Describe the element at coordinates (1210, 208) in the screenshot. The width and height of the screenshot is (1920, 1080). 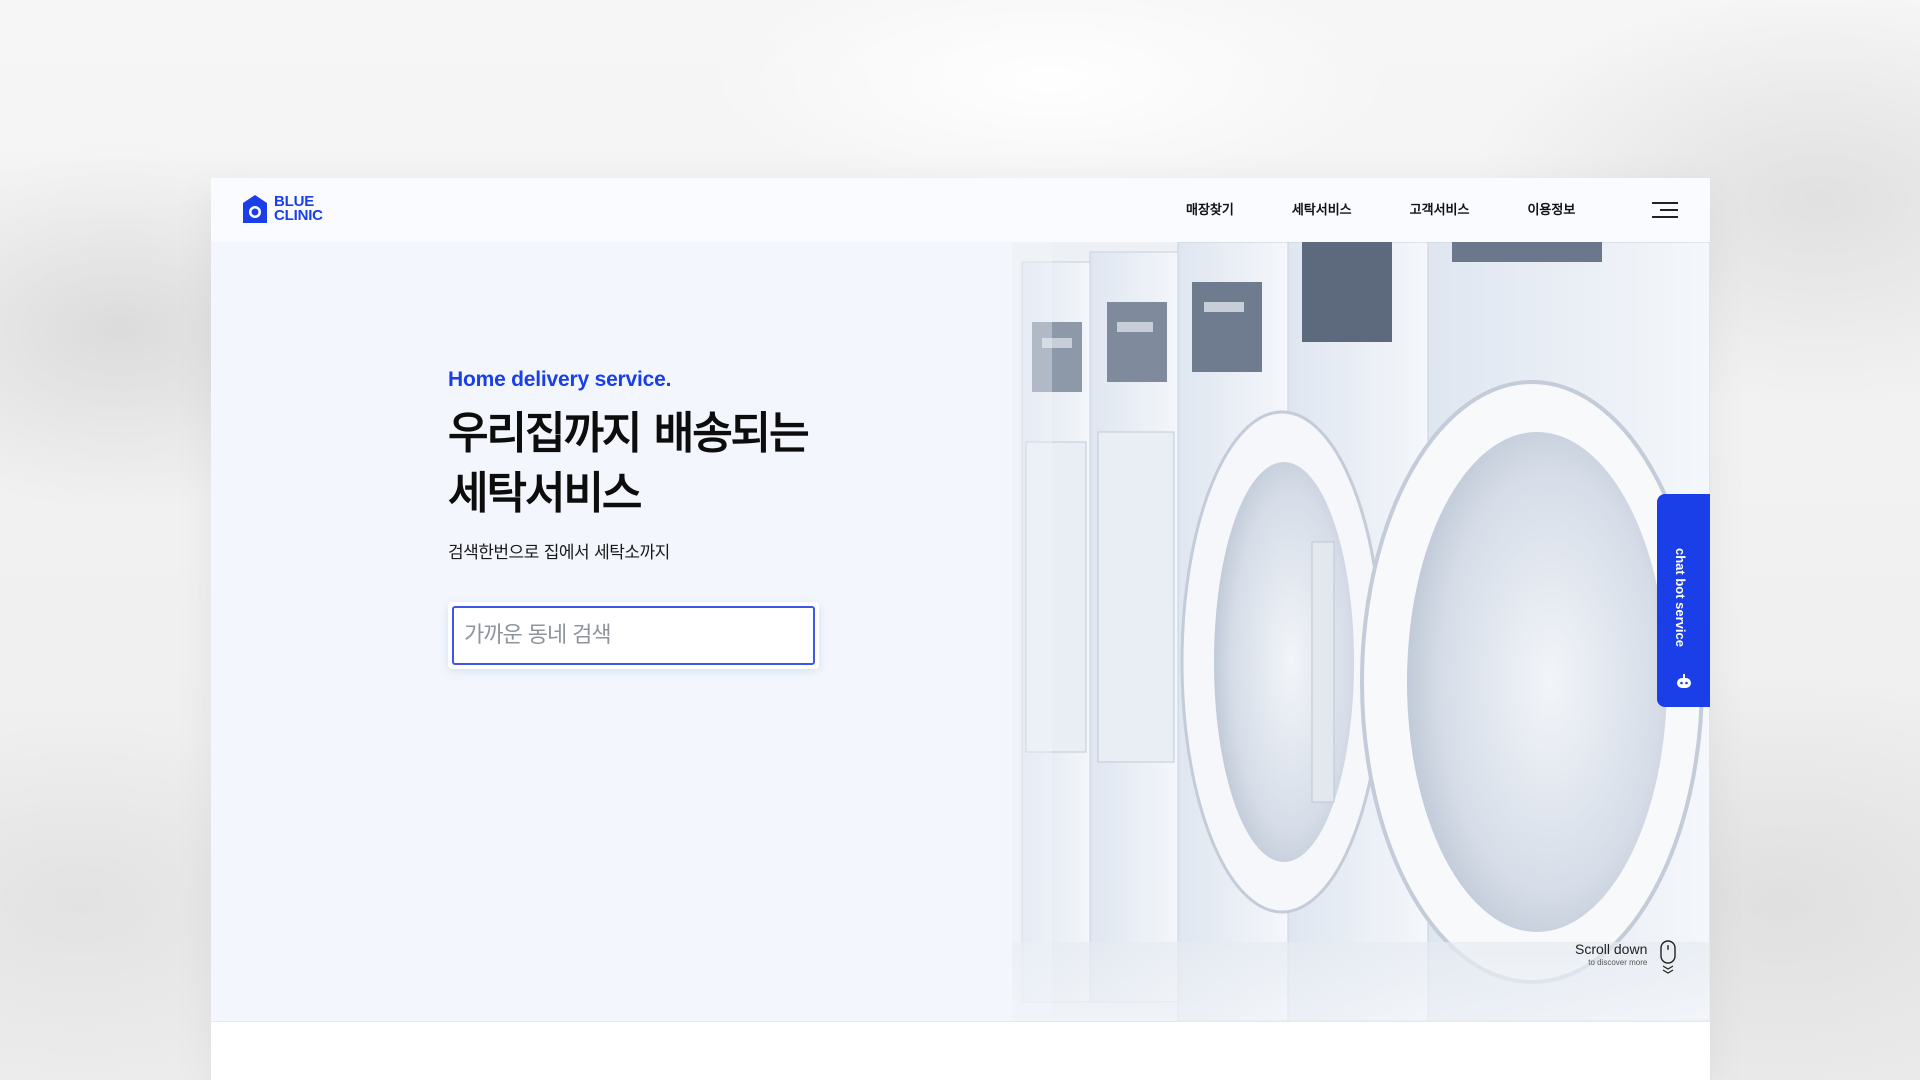
I see `nav-item-store-finder: 매장찾기` at that location.